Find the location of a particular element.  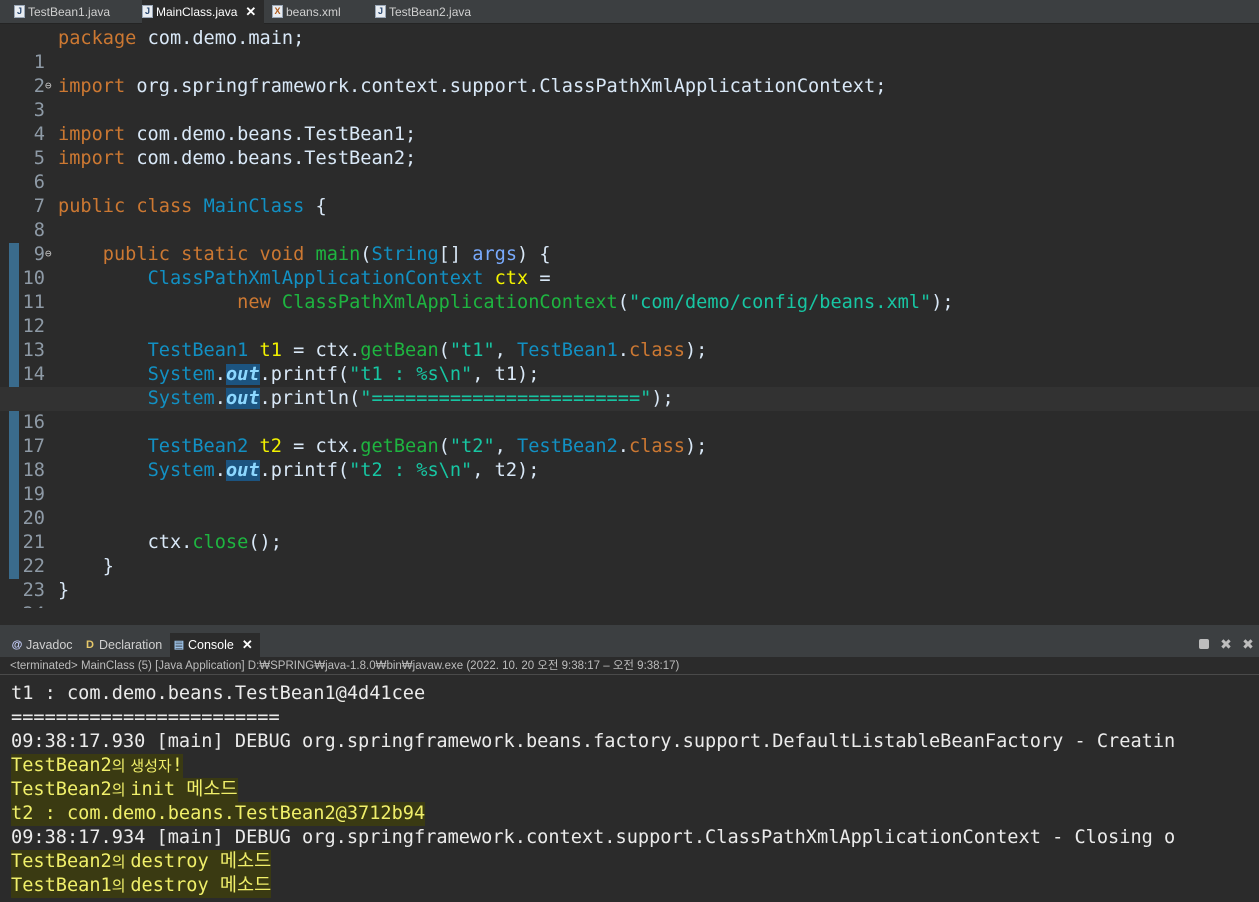

tab-declaration: D Declaration is located at coordinates (124, 645).